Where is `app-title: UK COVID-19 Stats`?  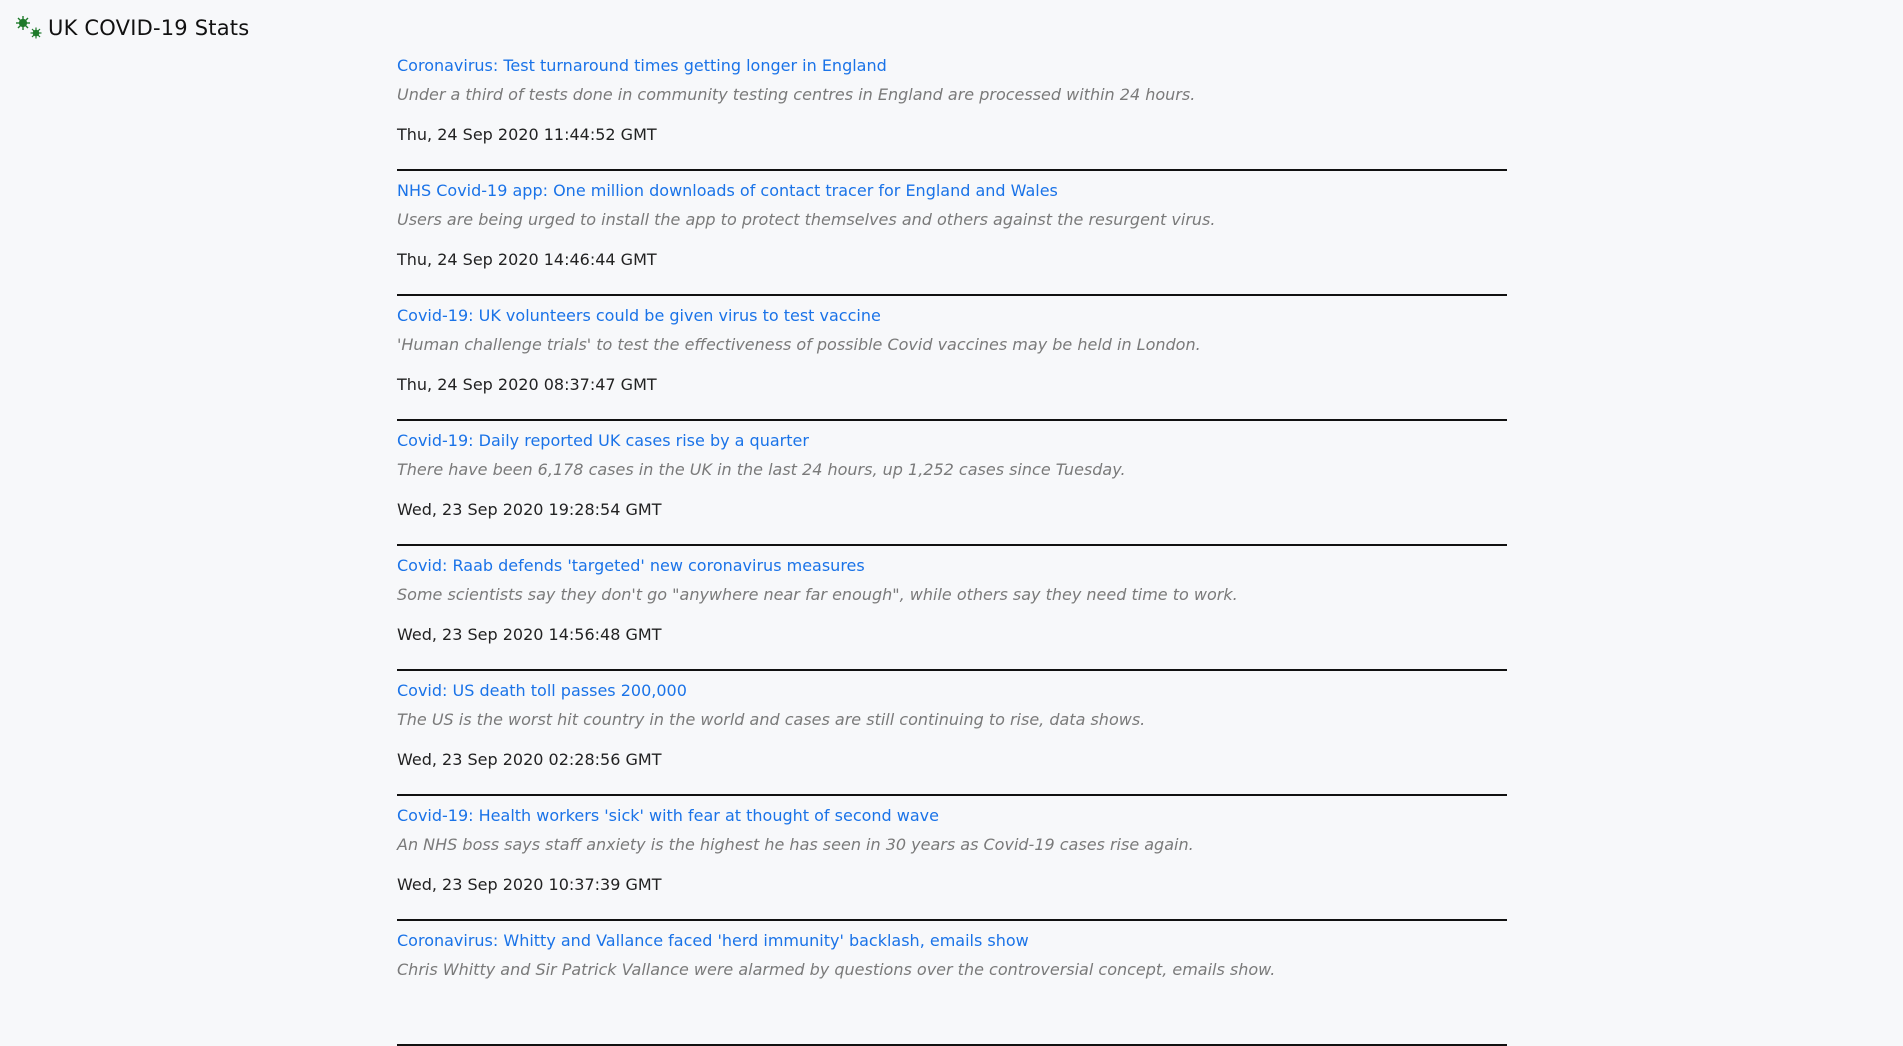
app-title: UK COVID-19 Stats is located at coordinates (149, 28).